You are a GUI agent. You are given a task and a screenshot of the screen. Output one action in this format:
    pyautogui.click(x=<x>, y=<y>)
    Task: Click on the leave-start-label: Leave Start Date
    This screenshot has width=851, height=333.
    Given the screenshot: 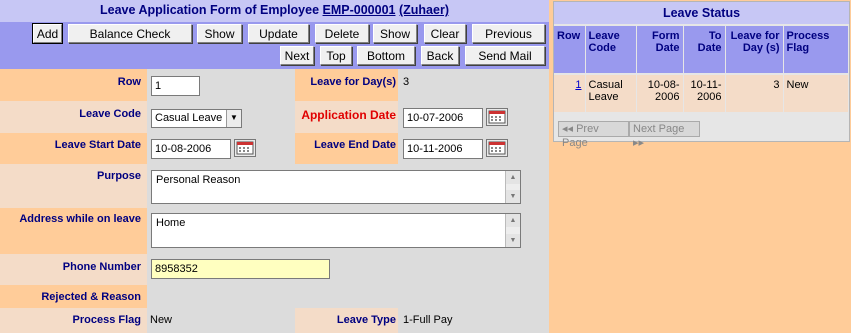 What is the action you would take?
    pyautogui.click(x=97, y=145)
    